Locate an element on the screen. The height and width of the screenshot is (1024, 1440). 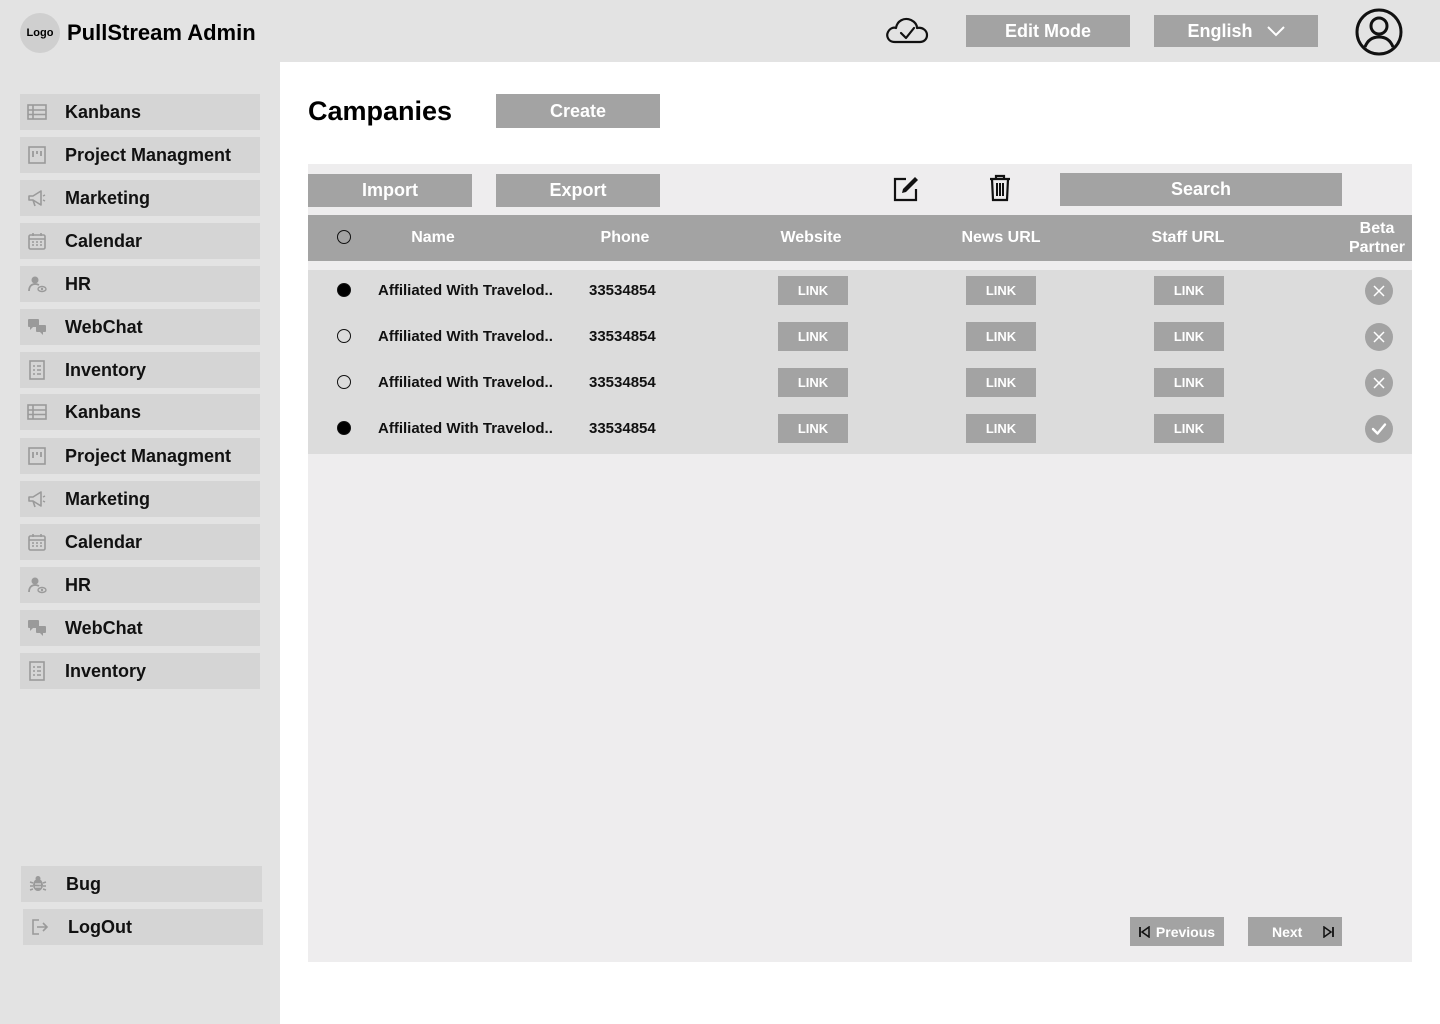
previous-button: Previous is located at coordinates (1177, 931).